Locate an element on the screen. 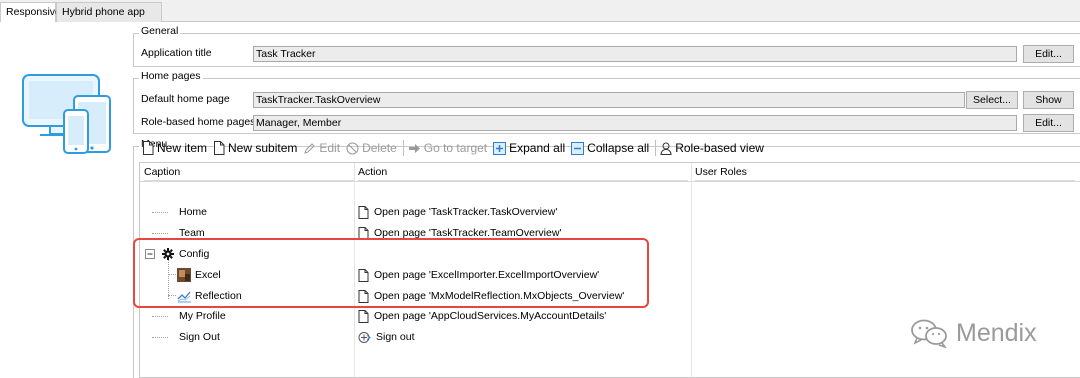 The height and width of the screenshot is (378, 1080). role-based-home-pages-label: Role-based home pages is located at coordinates (198, 122).